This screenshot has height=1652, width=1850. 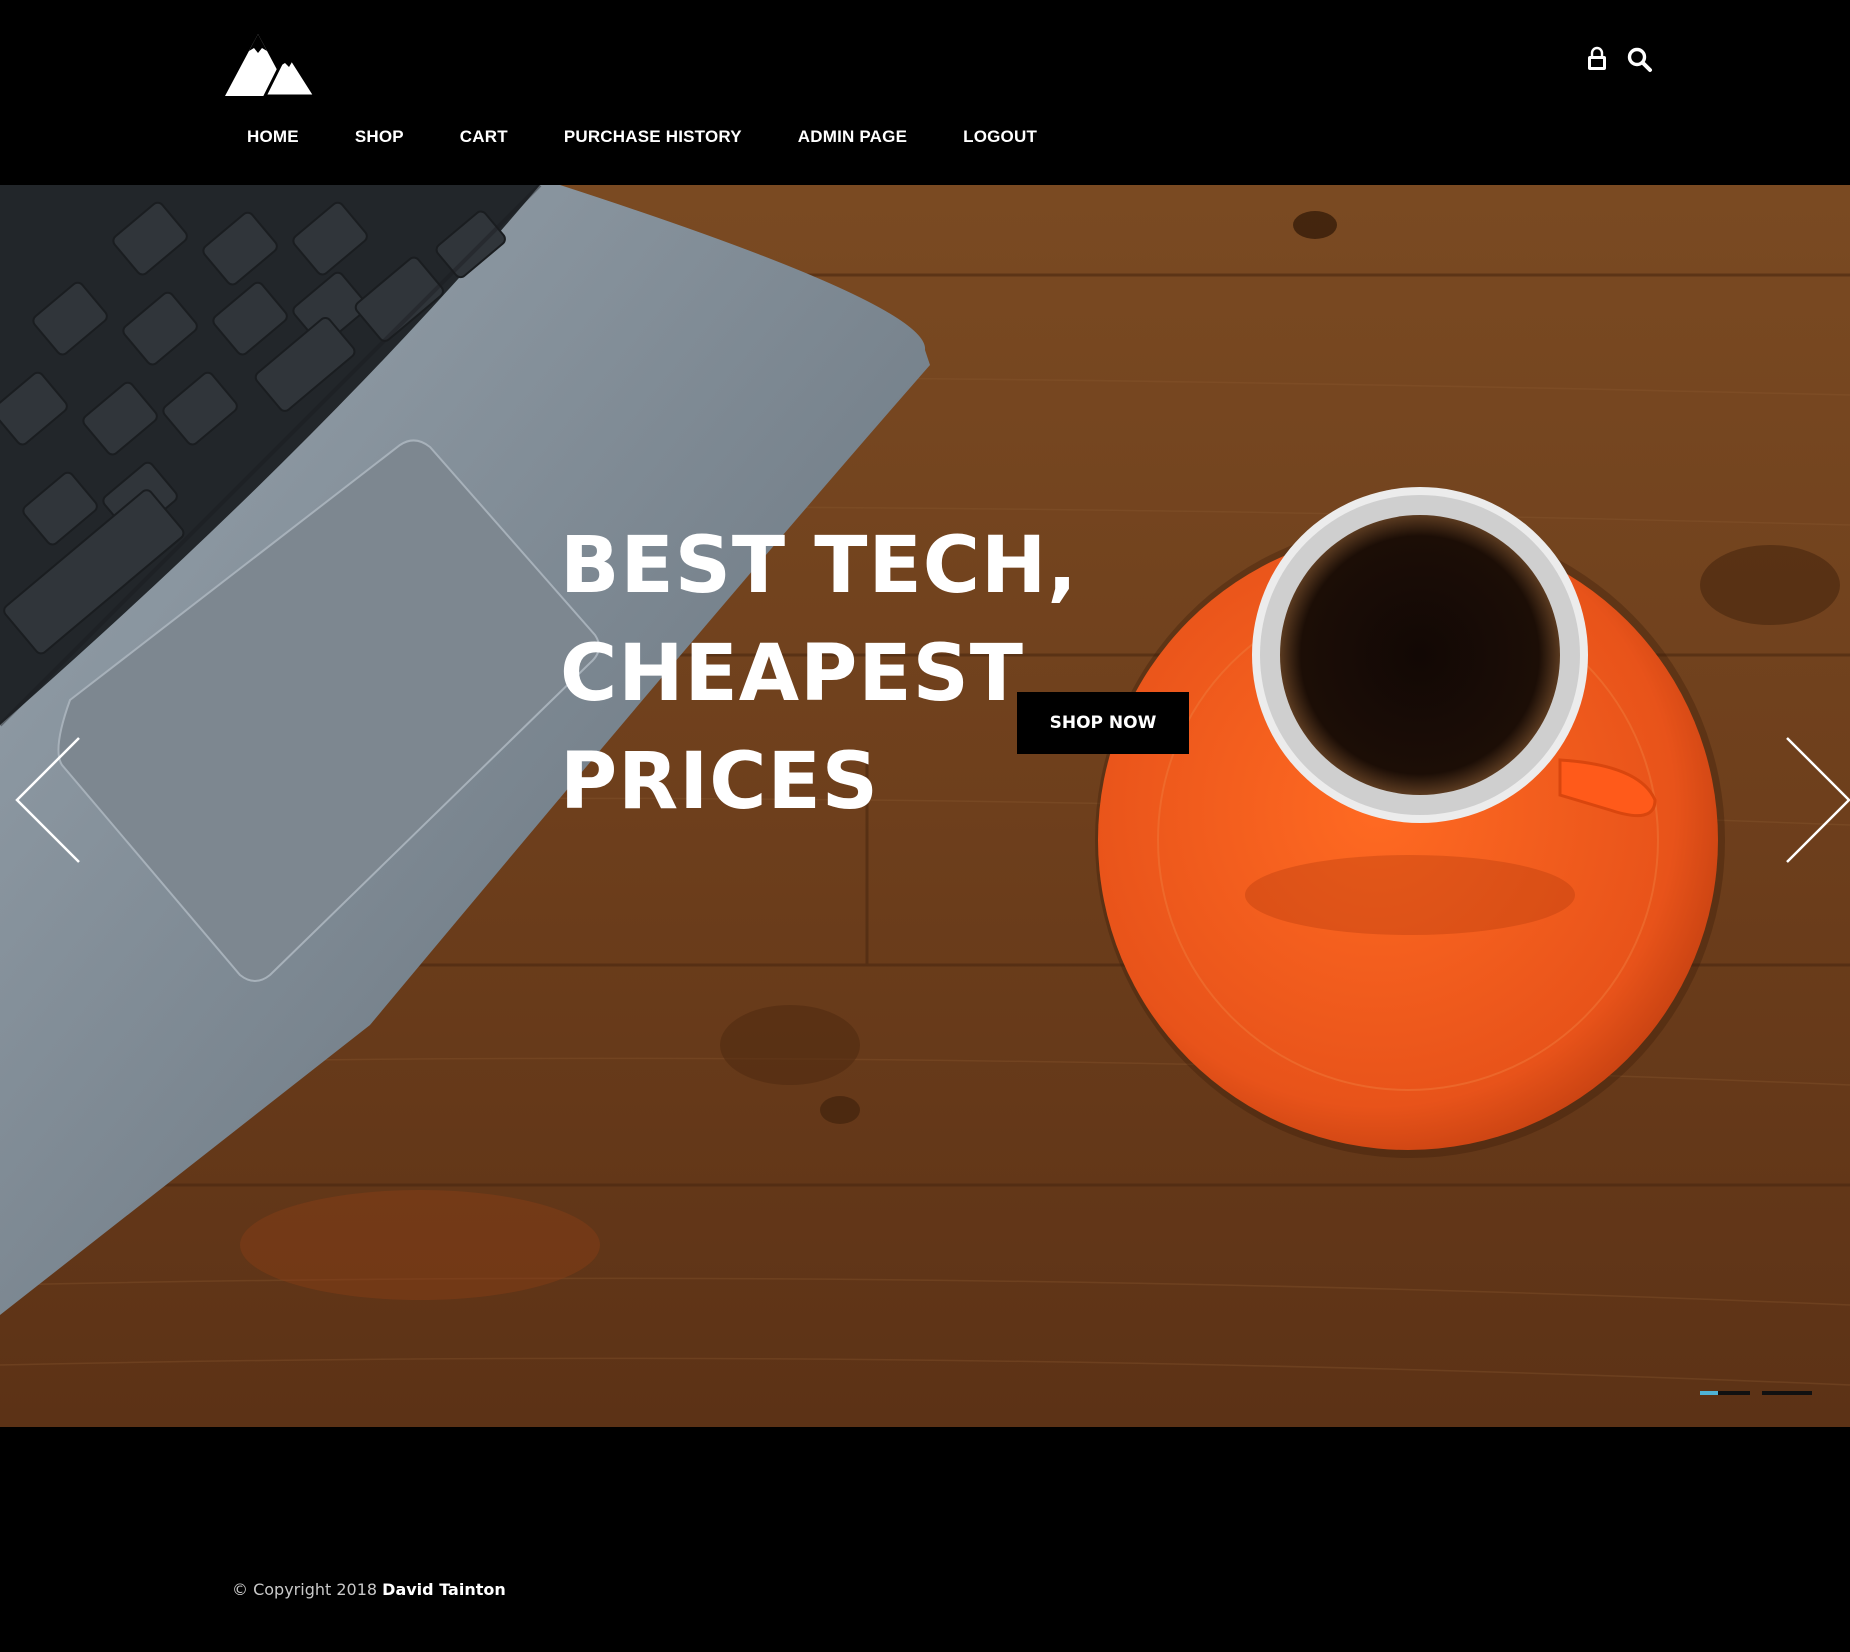 I want to click on nav-home: HOME, so click(x=273, y=137).